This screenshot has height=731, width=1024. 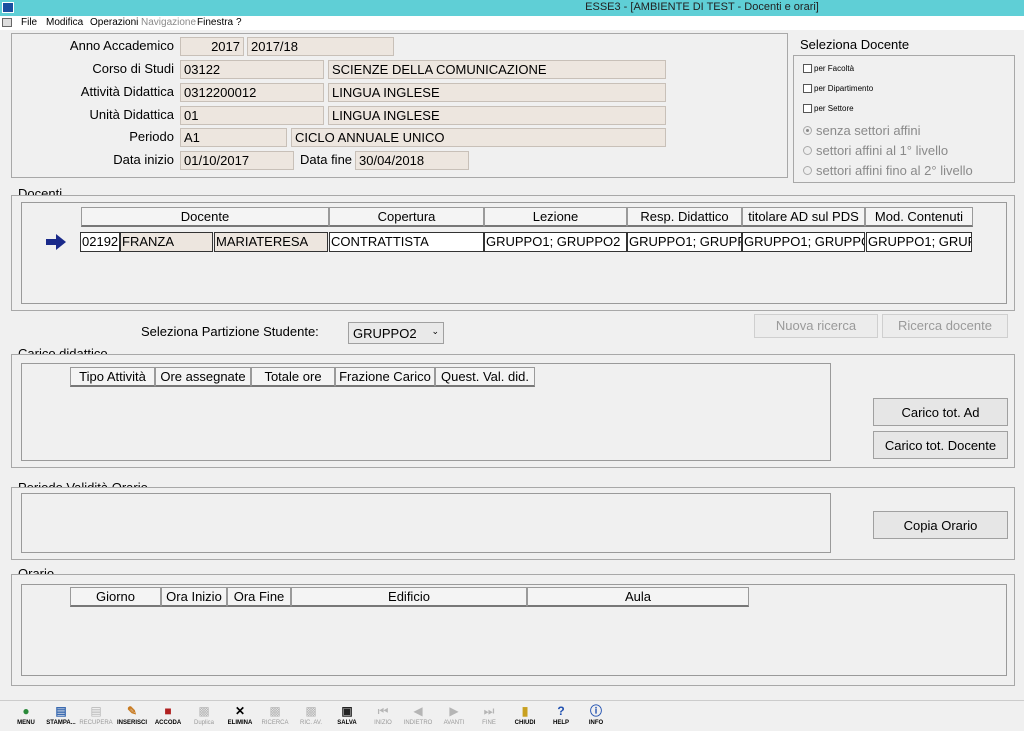 I want to click on per-dipartimento-label: per Dipartimento, so click(x=844, y=88).